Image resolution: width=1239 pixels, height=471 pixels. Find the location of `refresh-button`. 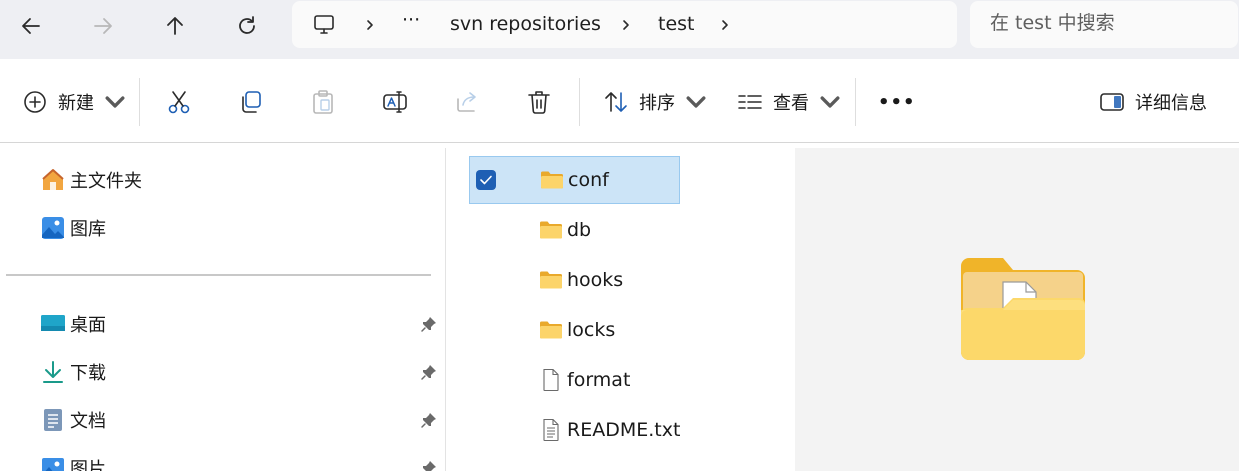

refresh-button is located at coordinates (247, 26).